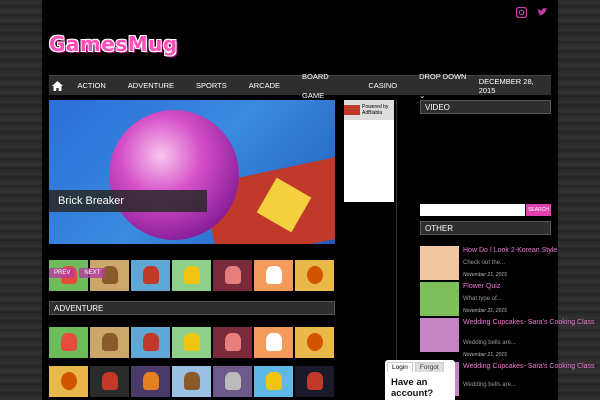 The width and height of the screenshot is (600, 400). I want to click on twitter-icon, so click(542, 10).